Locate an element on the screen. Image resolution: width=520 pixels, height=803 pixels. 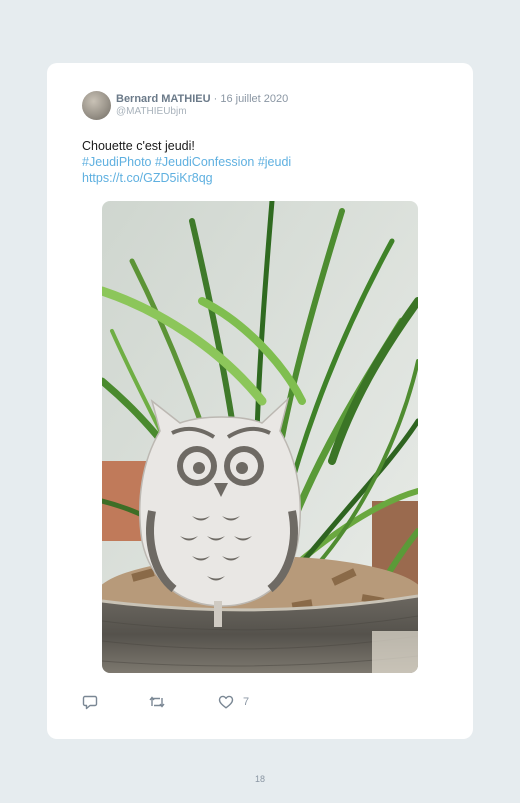
page-number: 18 is located at coordinates (259, 779).